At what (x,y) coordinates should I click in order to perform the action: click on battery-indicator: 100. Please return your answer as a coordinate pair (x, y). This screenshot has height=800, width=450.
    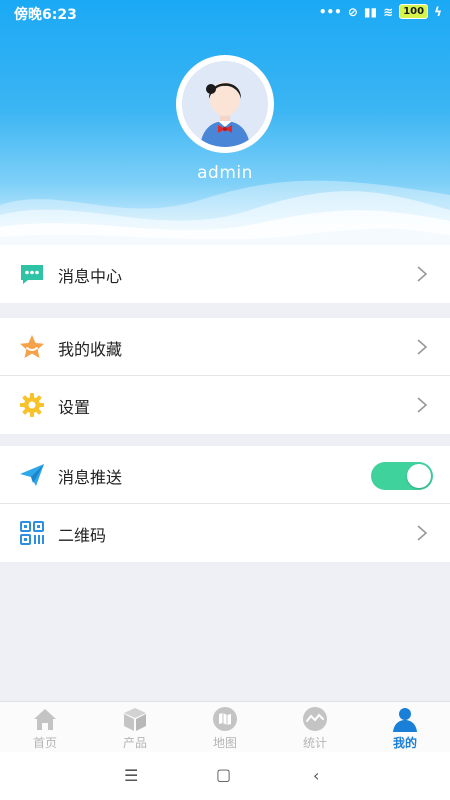
    Looking at the image, I should click on (414, 11).